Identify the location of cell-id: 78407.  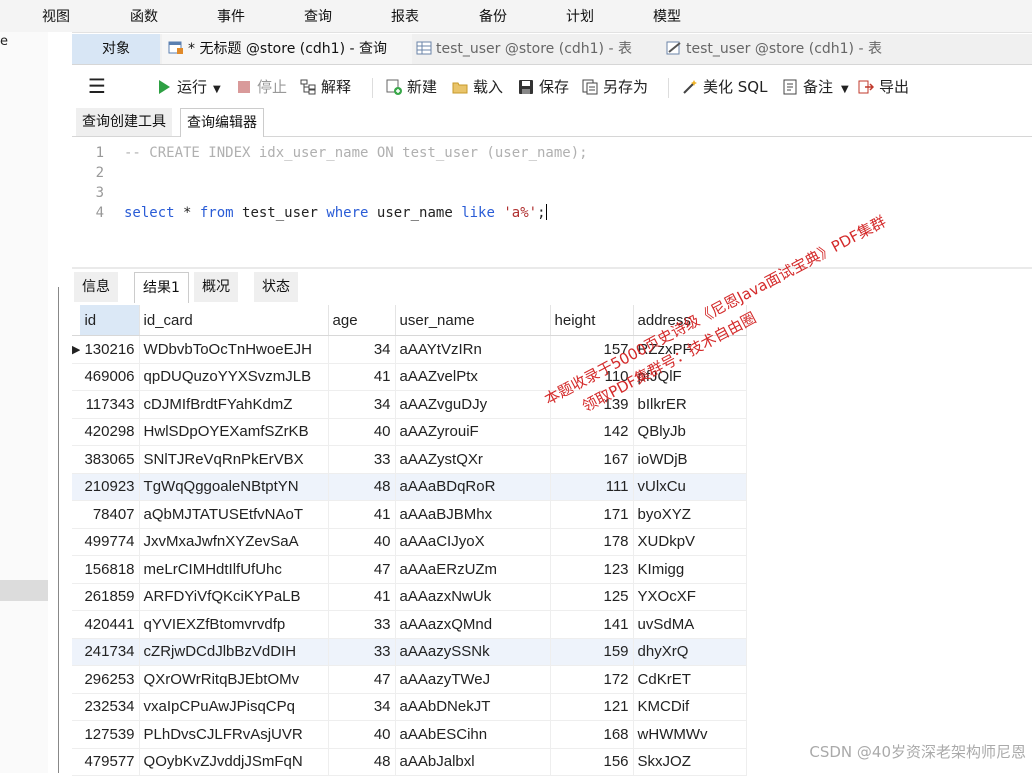
(110, 514).